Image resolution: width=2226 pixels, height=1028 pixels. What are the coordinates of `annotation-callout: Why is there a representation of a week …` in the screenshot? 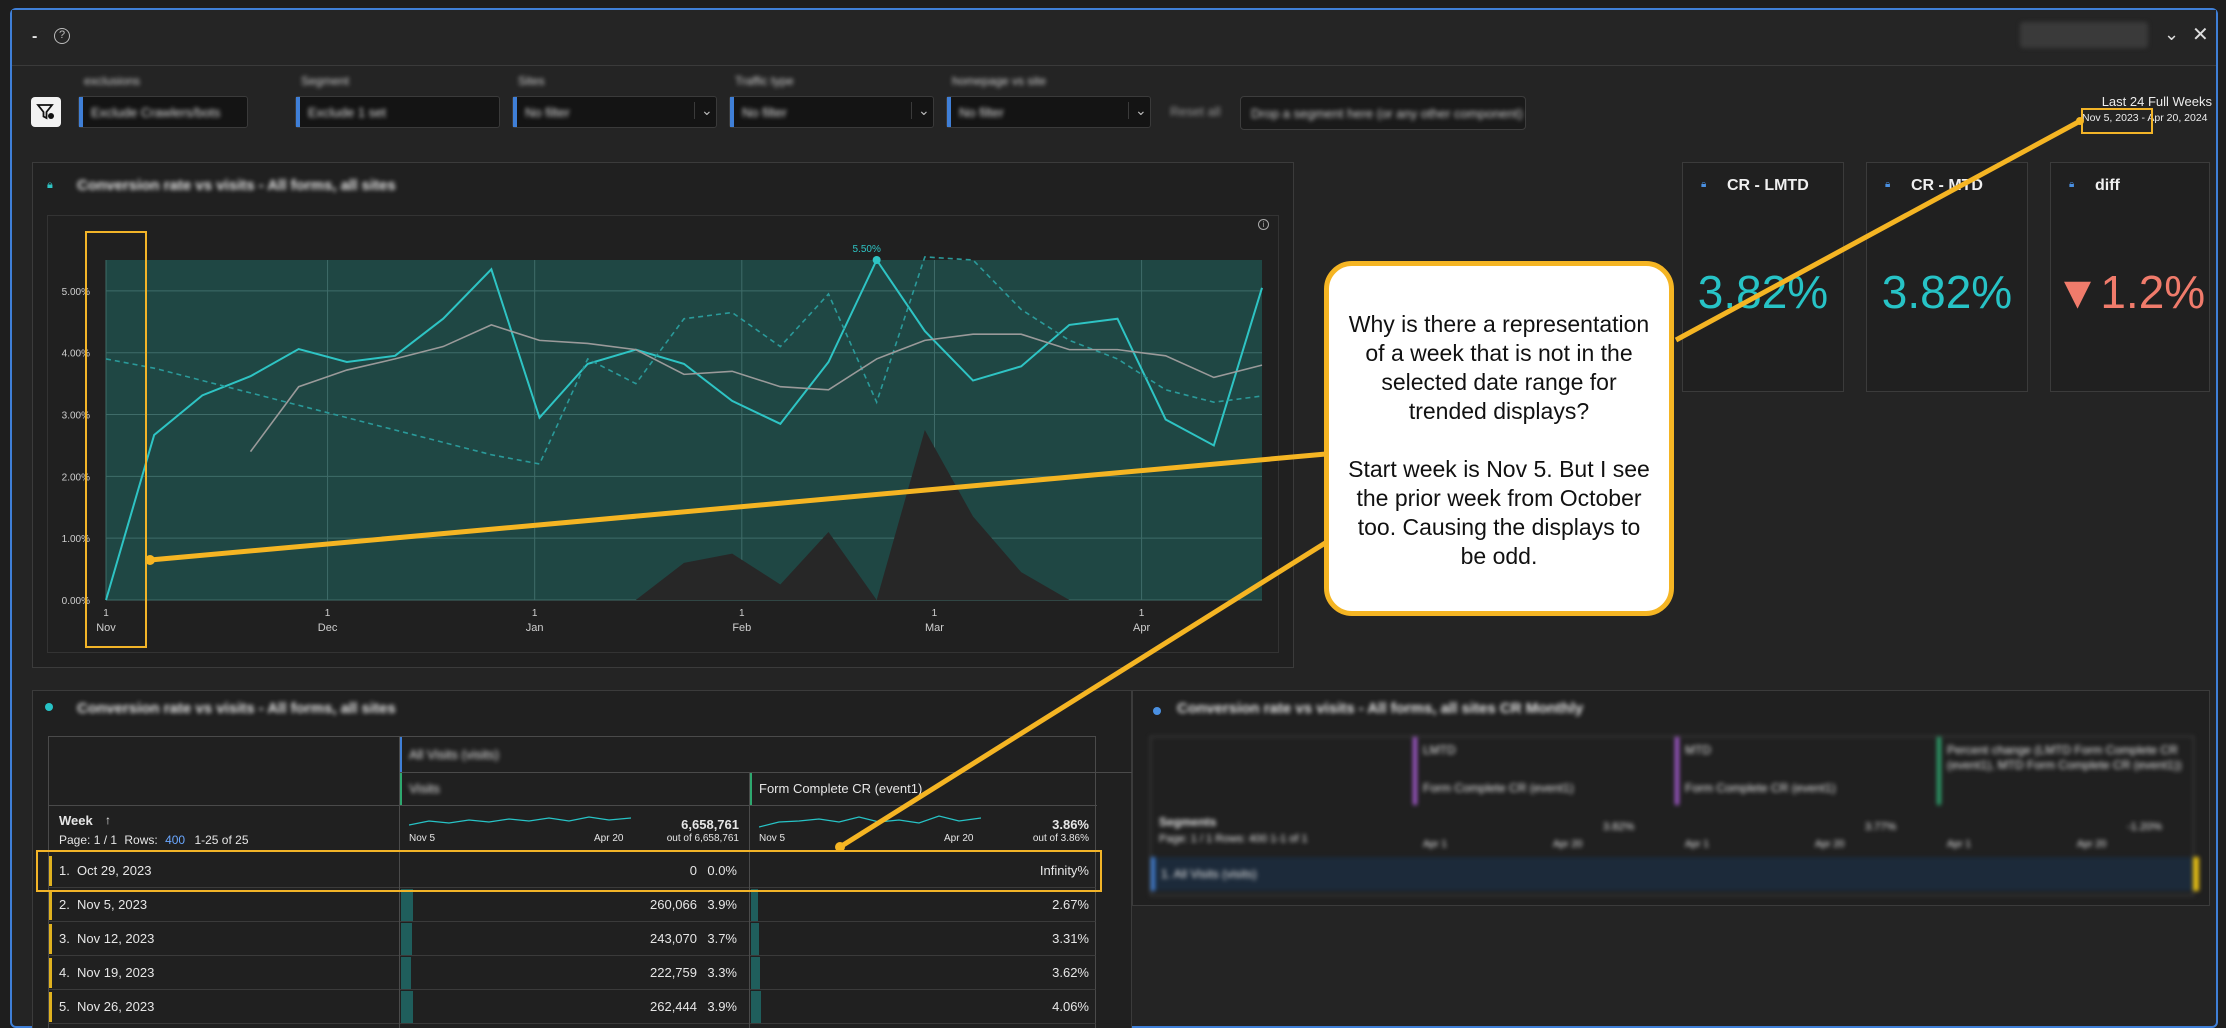 It's located at (1499, 438).